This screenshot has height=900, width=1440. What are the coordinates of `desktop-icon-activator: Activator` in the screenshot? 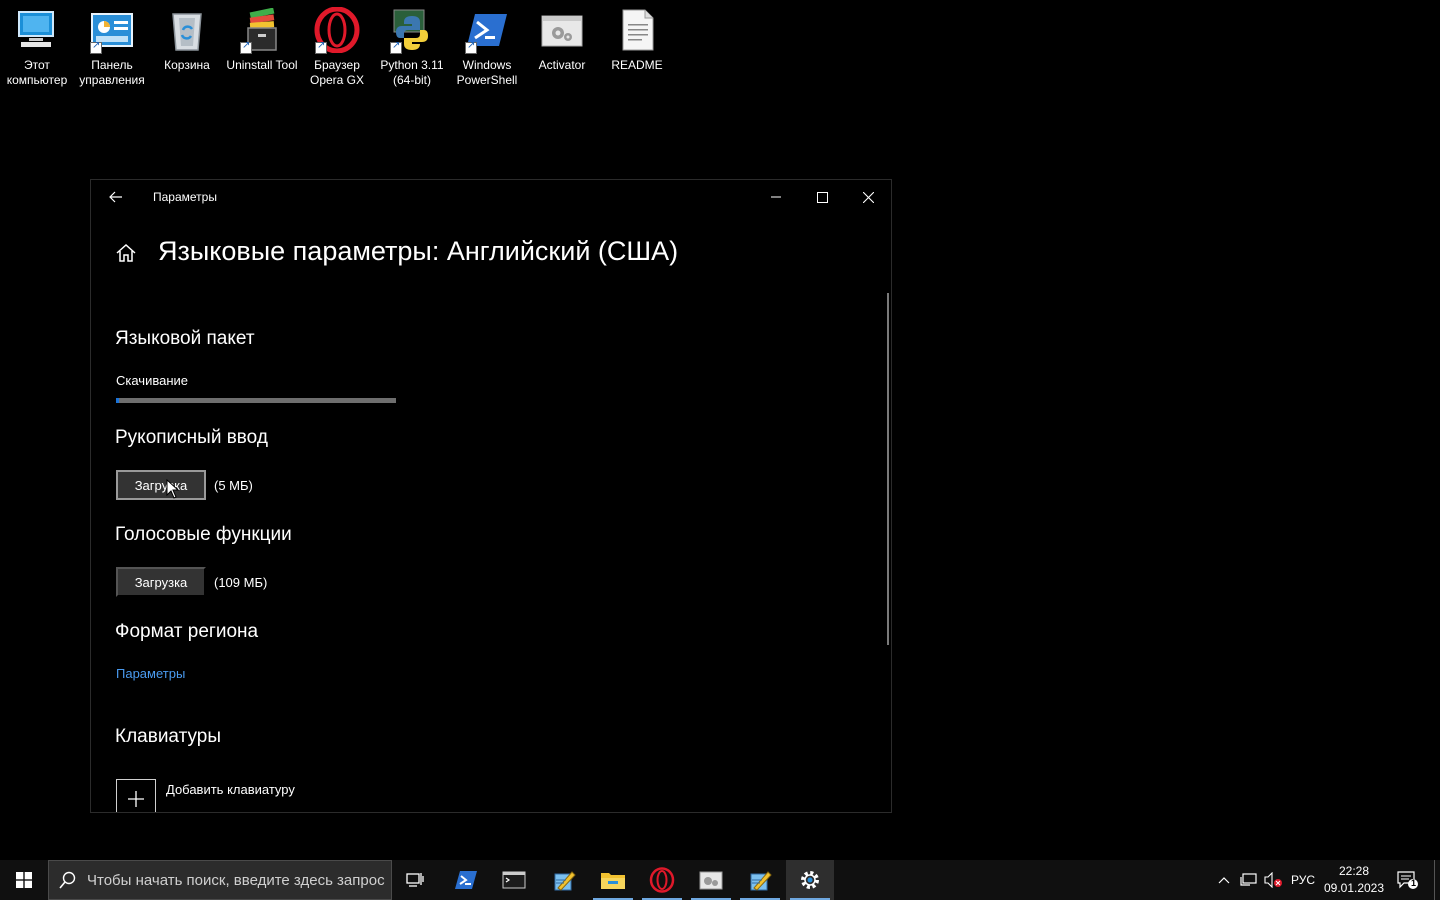 It's located at (562, 39).